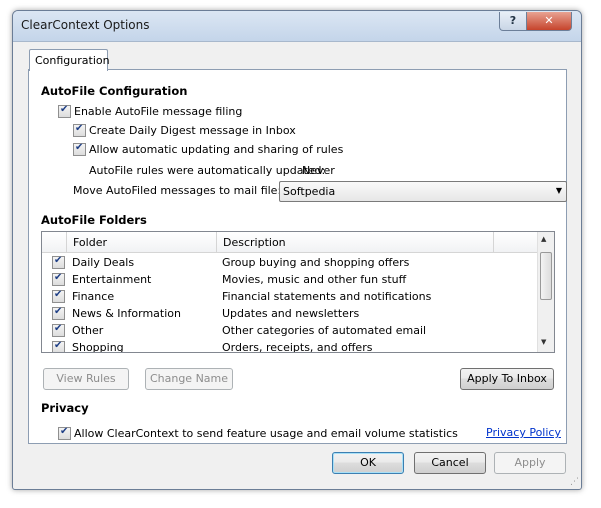 The height and width of the screenshot is (508, 601). I want to click on close-button: ✕, so click(549, 21).